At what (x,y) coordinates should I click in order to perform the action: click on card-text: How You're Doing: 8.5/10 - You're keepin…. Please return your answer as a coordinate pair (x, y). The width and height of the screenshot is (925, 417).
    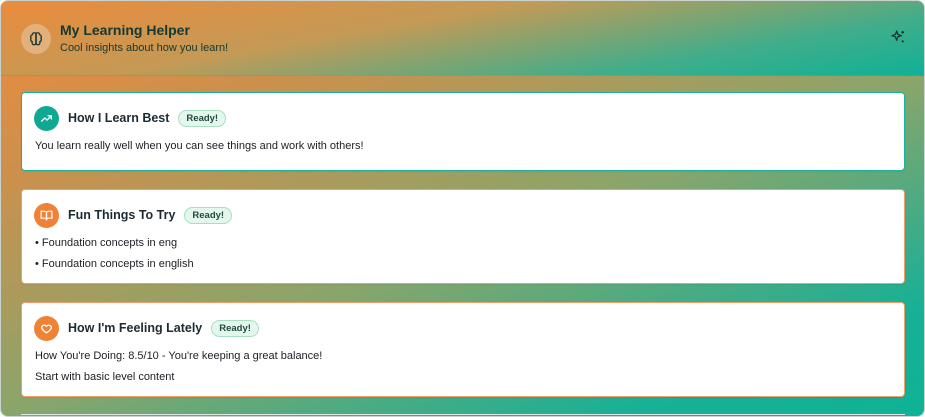
    Looking at the image, I should click on (179, 356).